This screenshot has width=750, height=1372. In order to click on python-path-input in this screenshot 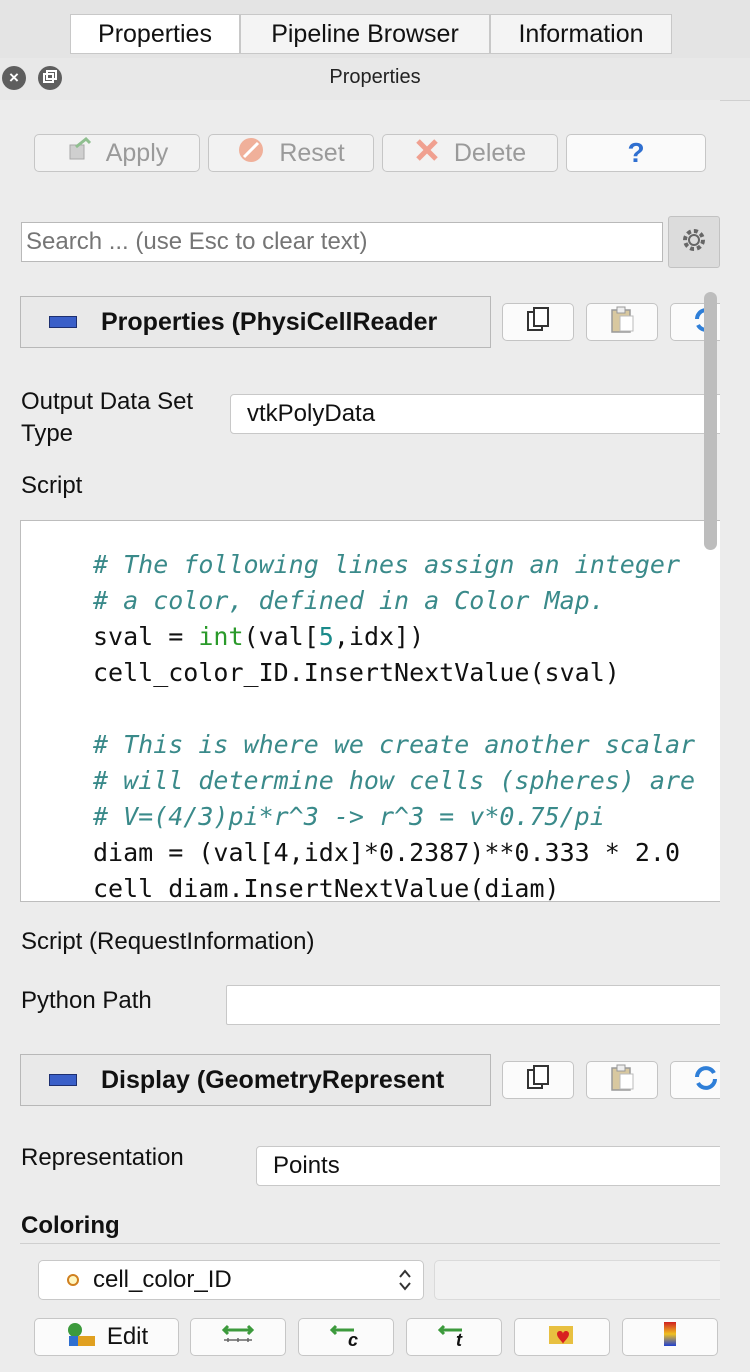, I will do `click(473, 1005)`.